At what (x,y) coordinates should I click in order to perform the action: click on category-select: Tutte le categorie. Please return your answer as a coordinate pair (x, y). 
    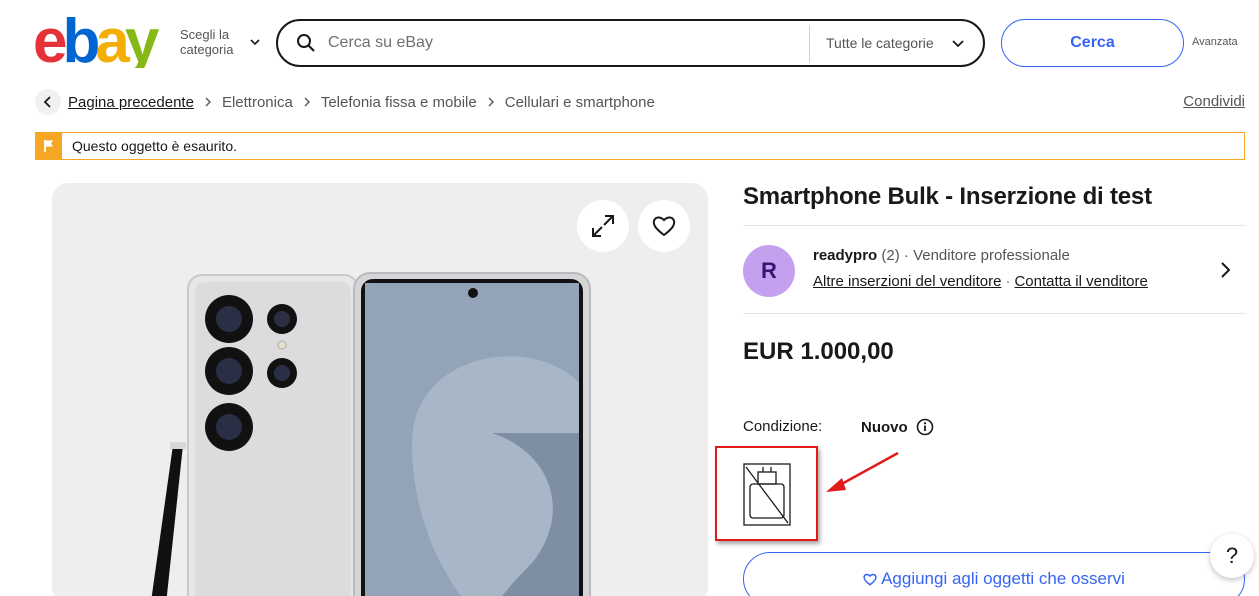
    Looking at the image, I should click on (895, 43).